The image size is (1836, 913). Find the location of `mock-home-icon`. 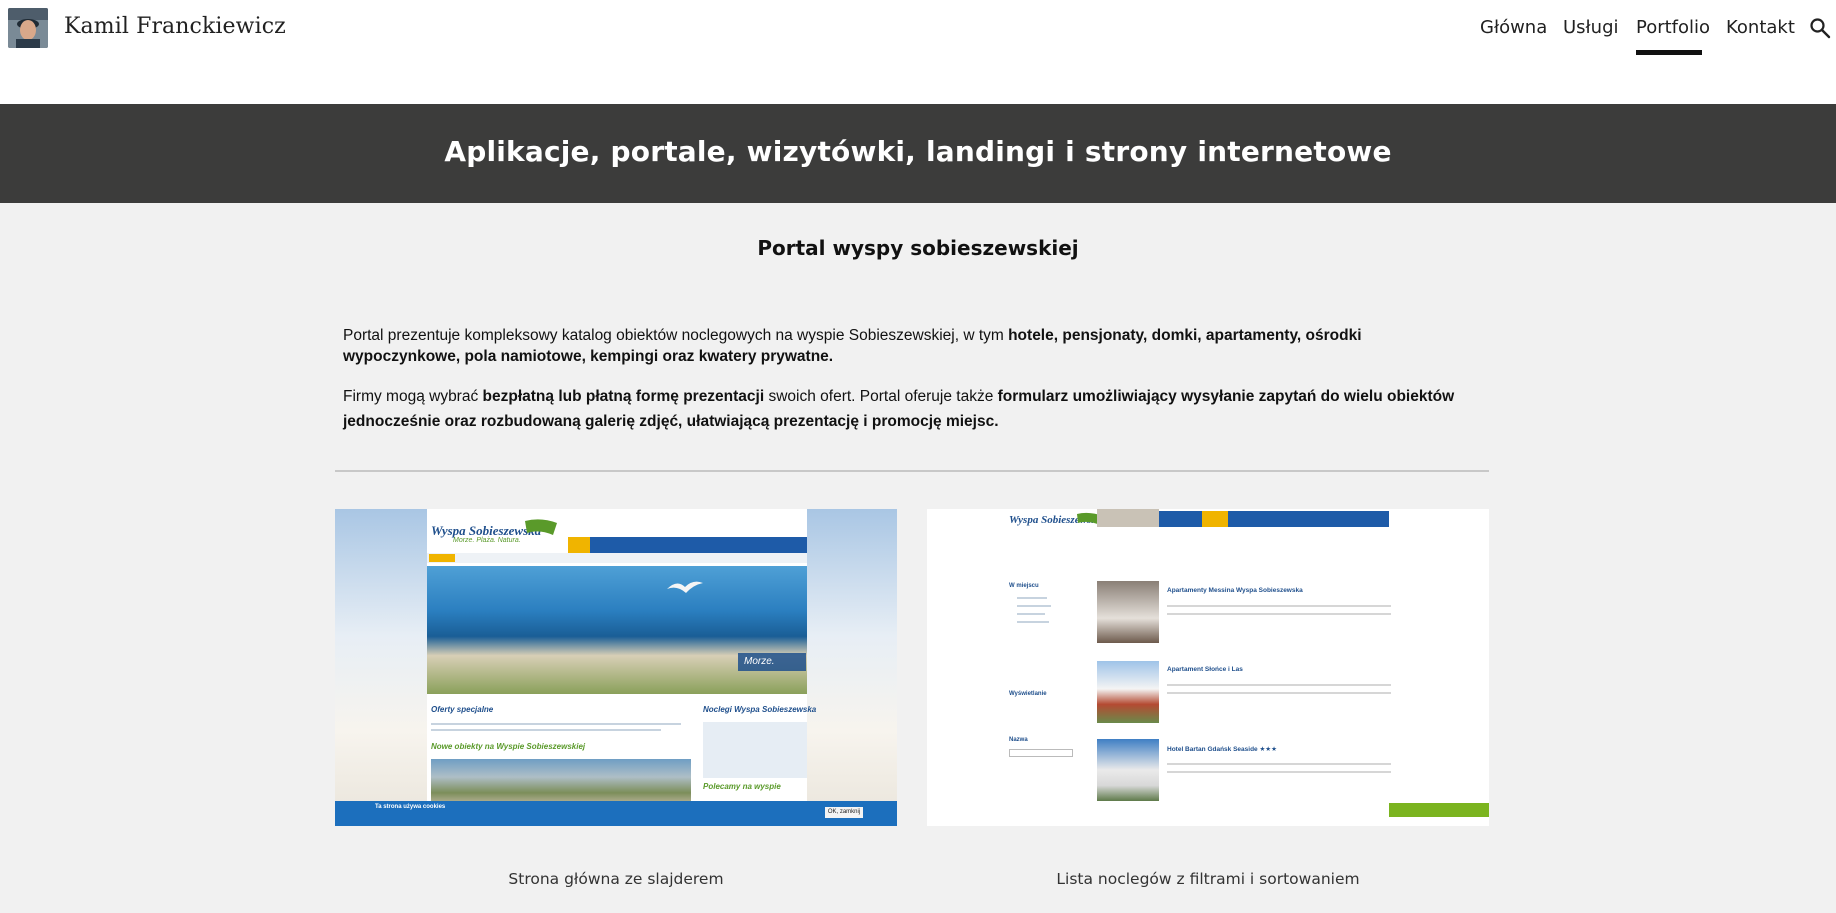

mock-home-icon is located at coordinates (579, 545).